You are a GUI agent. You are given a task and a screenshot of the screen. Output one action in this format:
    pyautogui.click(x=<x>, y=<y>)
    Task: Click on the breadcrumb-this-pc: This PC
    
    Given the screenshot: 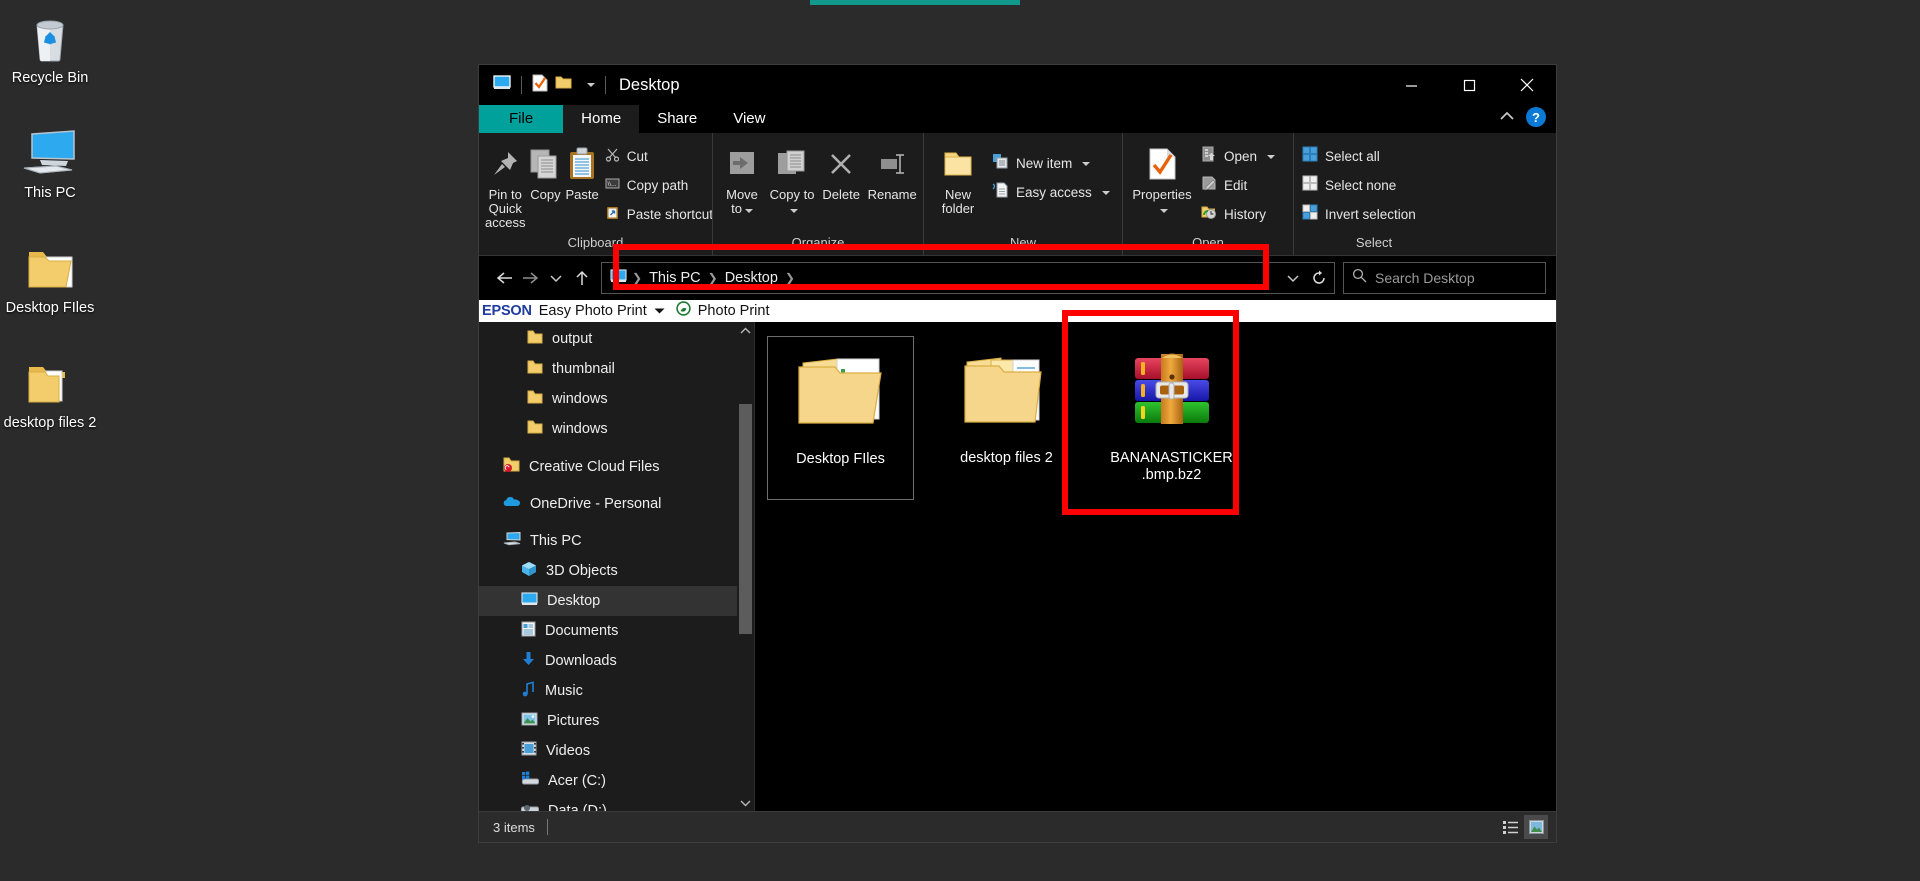 What is the action you would take?
    pyautogui.click(x=675, y=278)
    